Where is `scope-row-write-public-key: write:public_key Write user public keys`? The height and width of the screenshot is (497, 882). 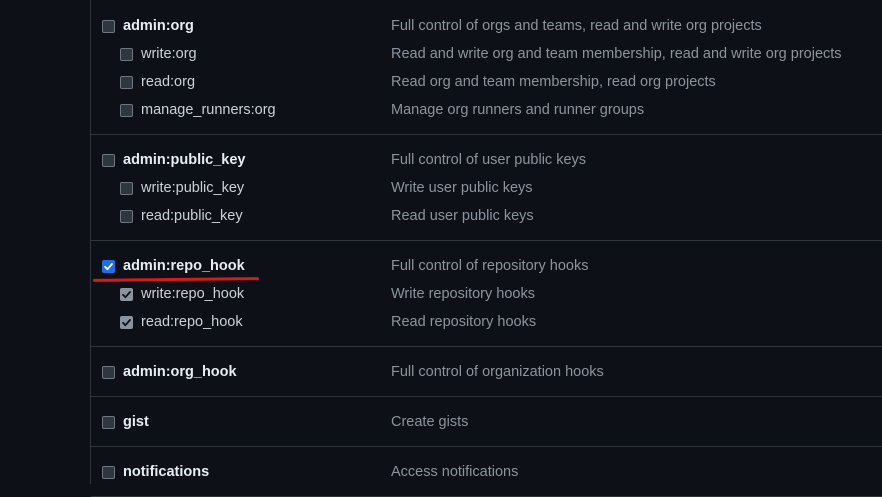 scope-row-write-public-key: write:public_key Write user public keys is located at coordinates (486, 188).